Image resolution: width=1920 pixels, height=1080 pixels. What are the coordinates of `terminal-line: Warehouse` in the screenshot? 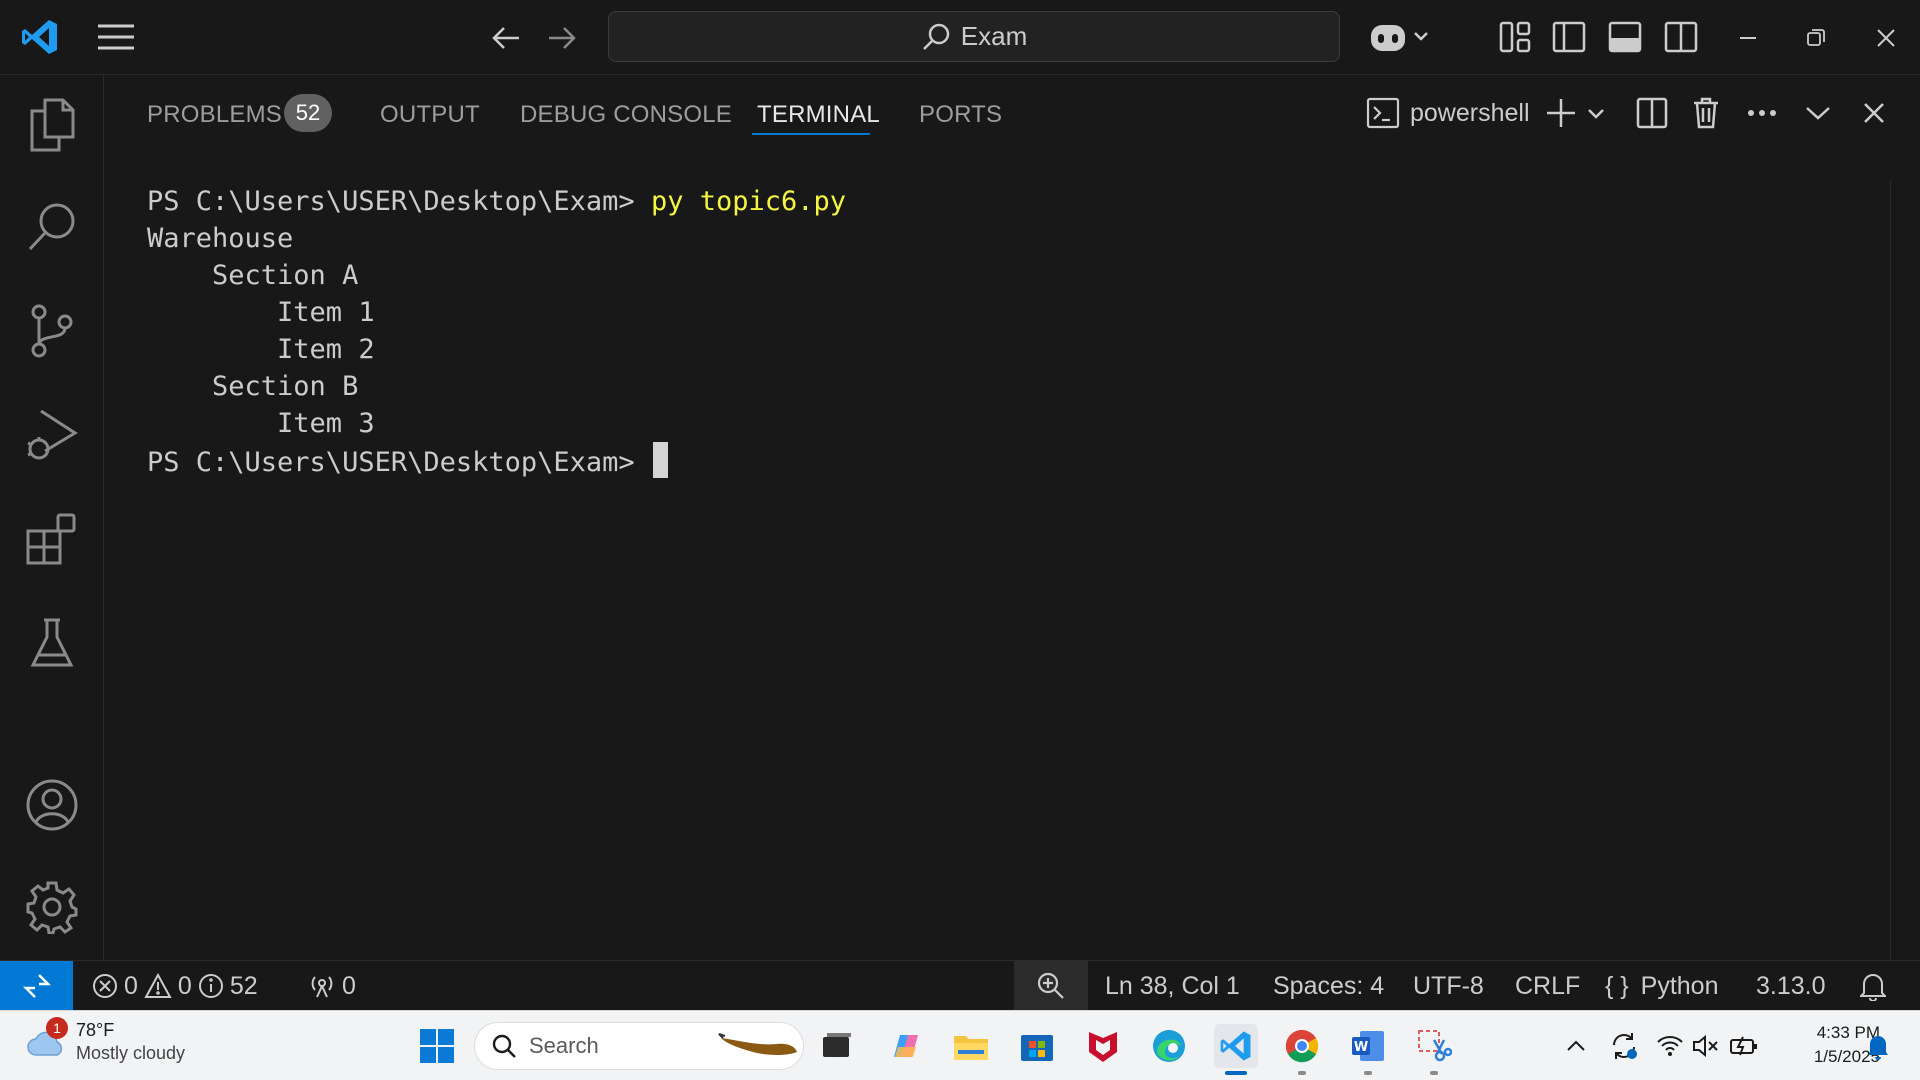 It's located at (220, 238).